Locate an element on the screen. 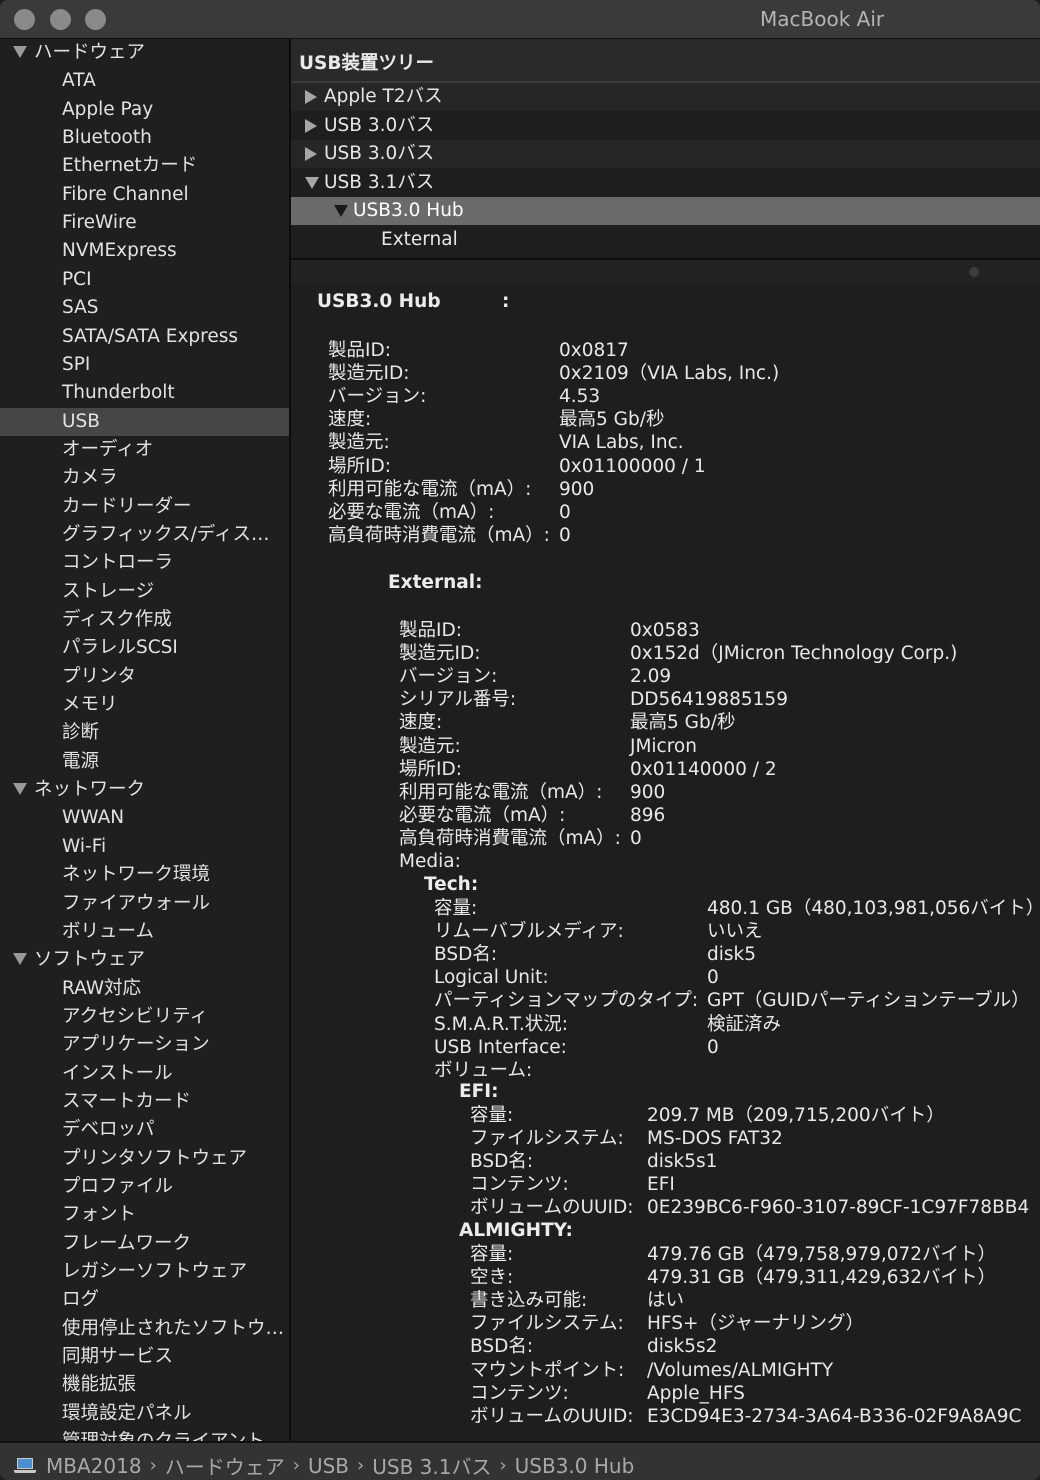 The image size is (1040, 1480). property-key: ボリューム: is located at coordinates (483, 1070).